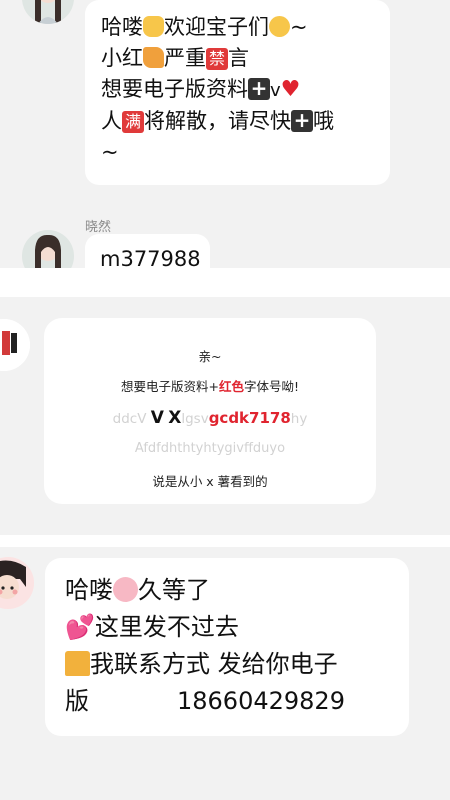  I want to click on message-line: 想要电子版资料 + v♥, so click(217, 90).